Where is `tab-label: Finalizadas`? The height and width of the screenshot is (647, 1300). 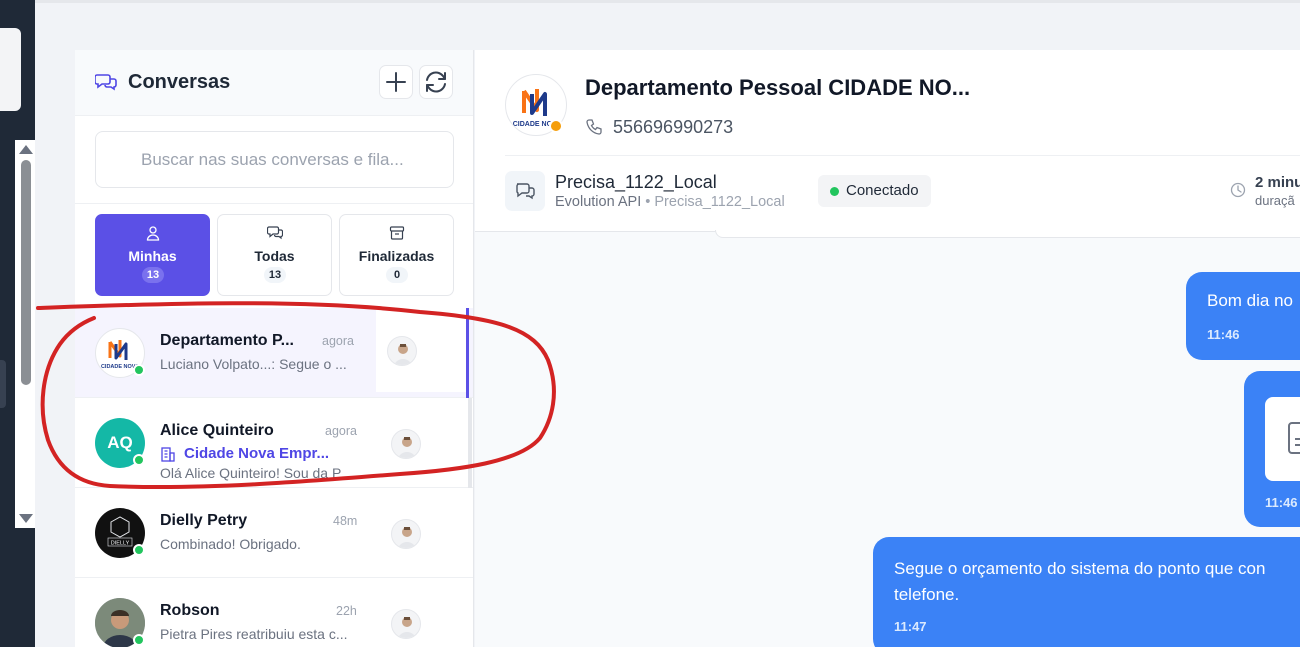 tab-label: Finalizadas is located at coordinates (396, 256).